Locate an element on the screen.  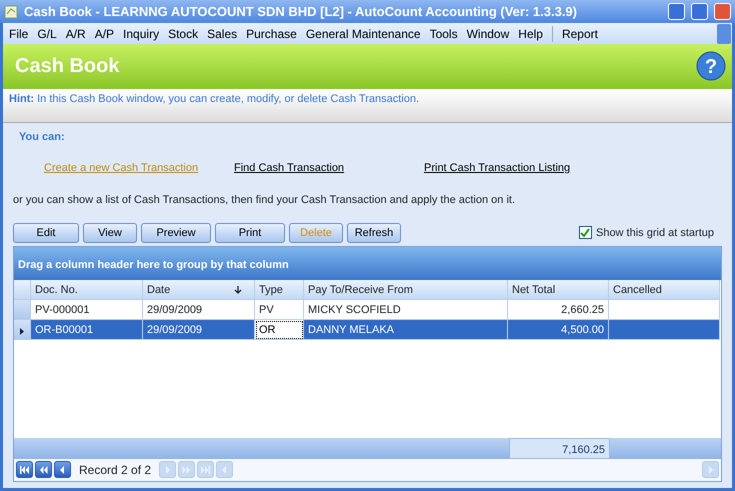
table-cell: OR-B00001 is located at coordinates (87, 330).